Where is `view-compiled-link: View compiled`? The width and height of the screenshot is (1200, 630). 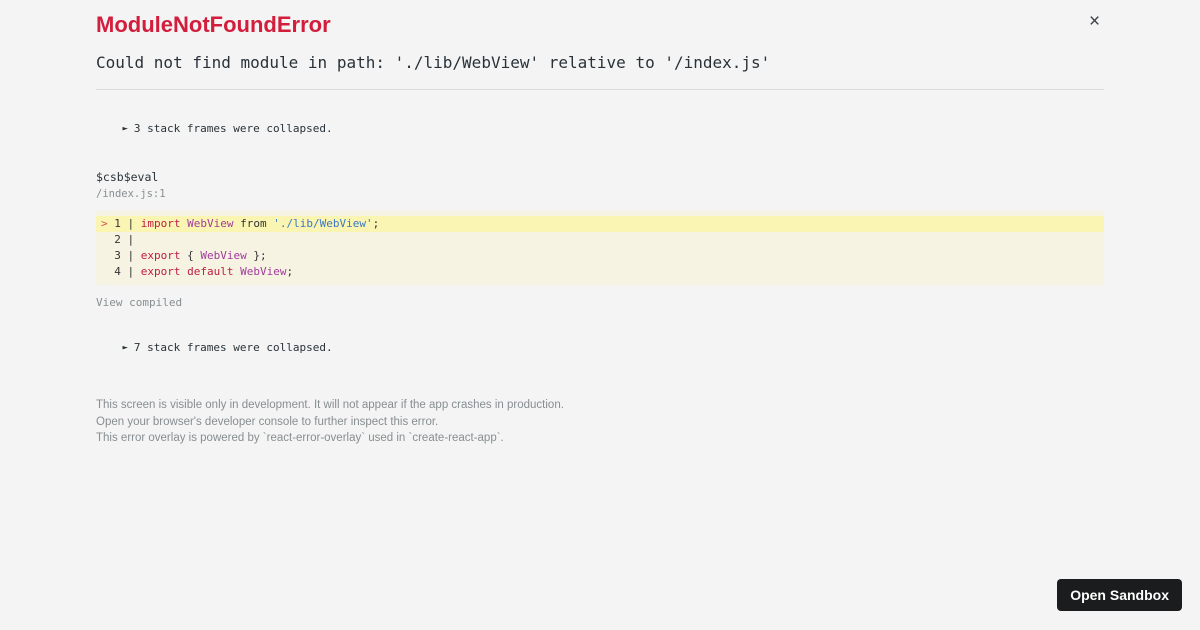 view-compiled-link: View compiled is located at coordinates (139, 302).